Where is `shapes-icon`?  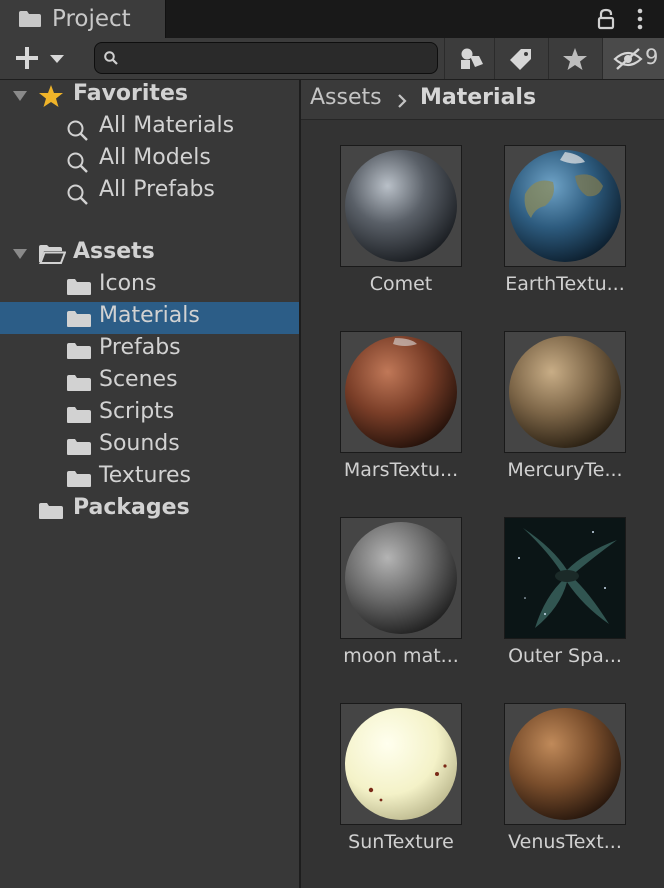
shapes-icon is located at coordinates (472, 58).